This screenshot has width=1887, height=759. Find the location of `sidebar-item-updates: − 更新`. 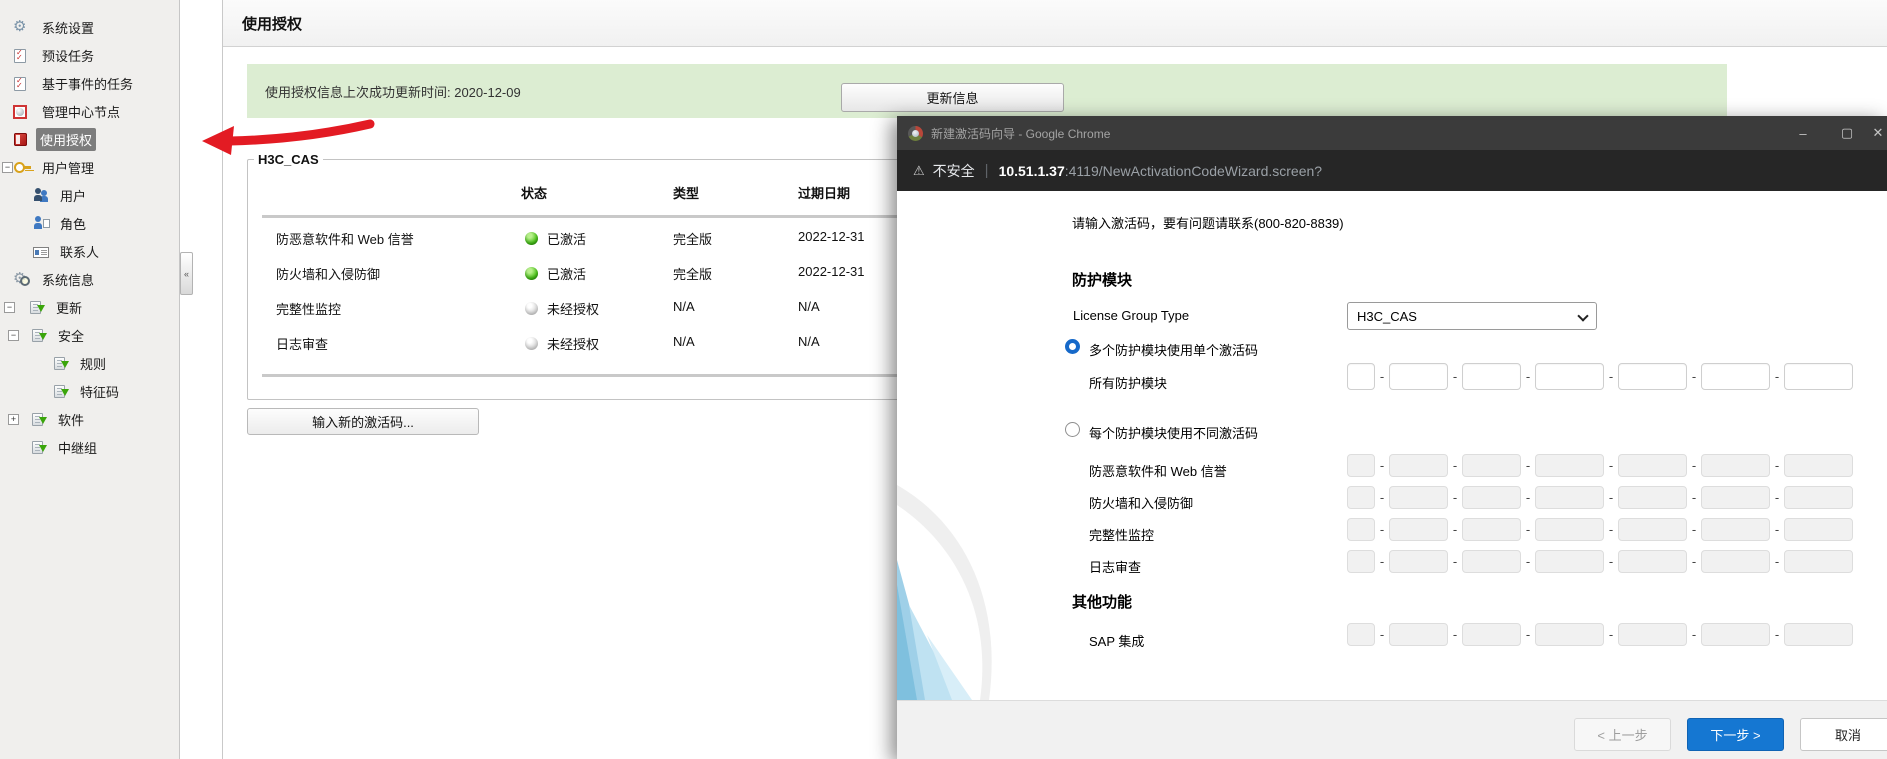

sidebar-item-updates: − 更新 is located at coordinates (89, 307).